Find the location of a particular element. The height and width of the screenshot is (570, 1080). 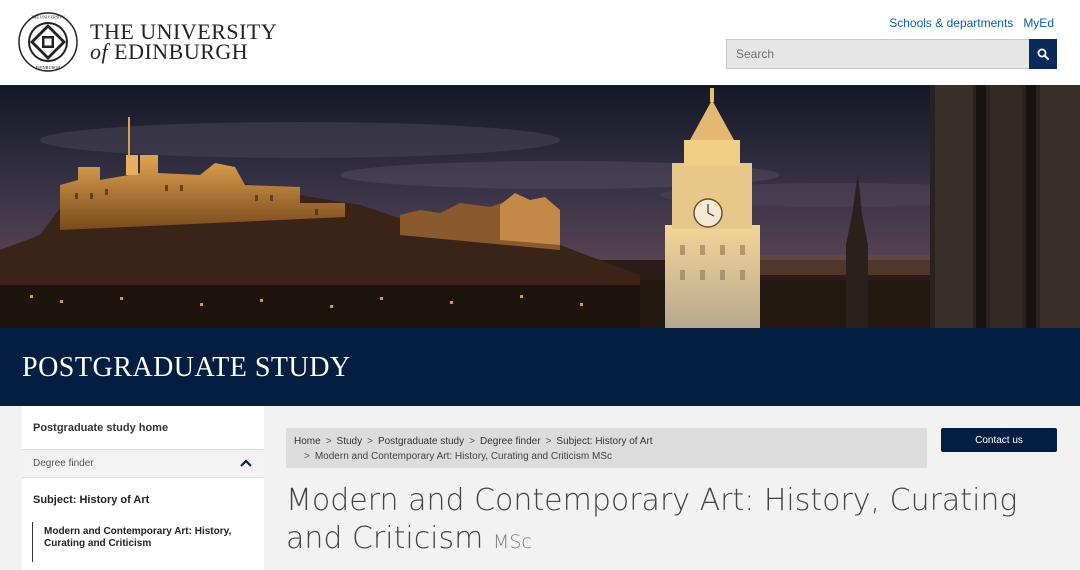

wordmark-line2: of EDINBURGH is located at coordinates (183, 51).